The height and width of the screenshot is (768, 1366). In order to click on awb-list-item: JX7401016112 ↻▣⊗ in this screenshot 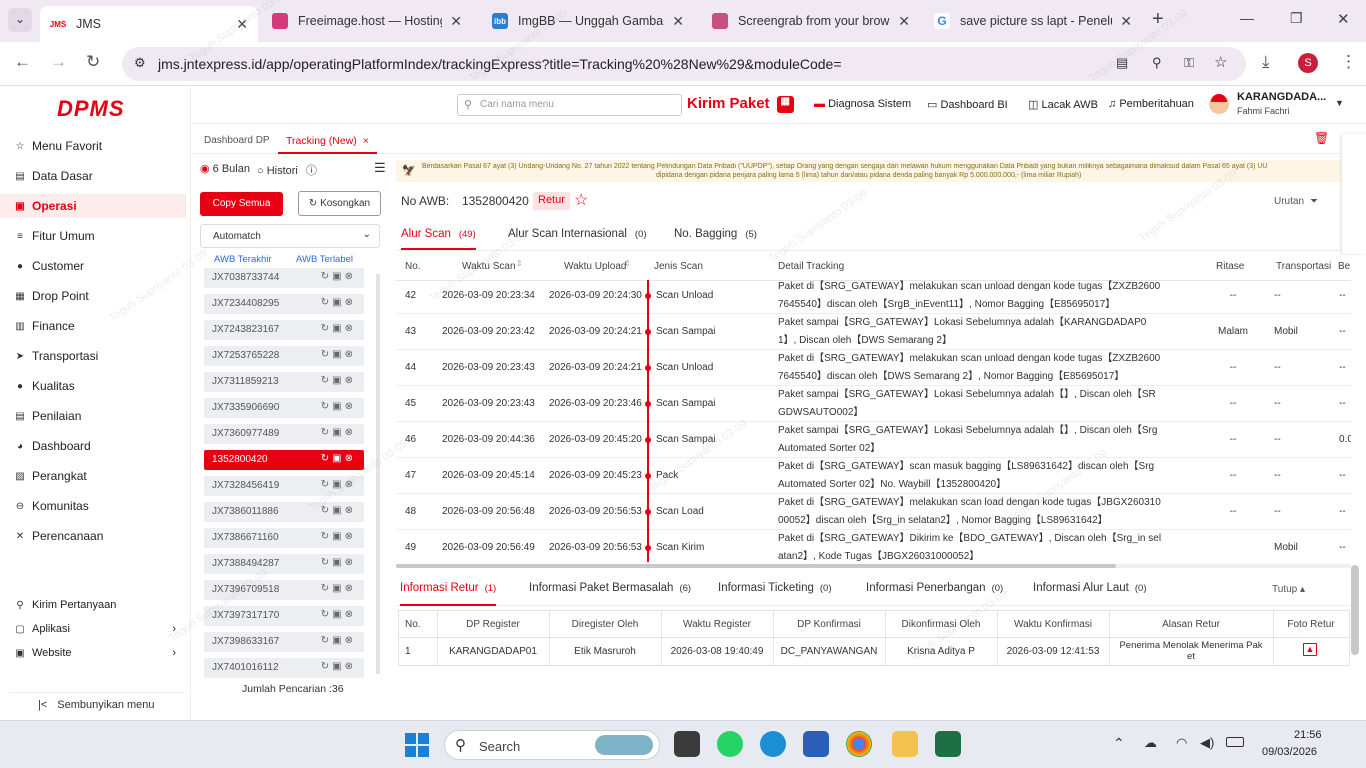, I will do `click(284, 668)`.